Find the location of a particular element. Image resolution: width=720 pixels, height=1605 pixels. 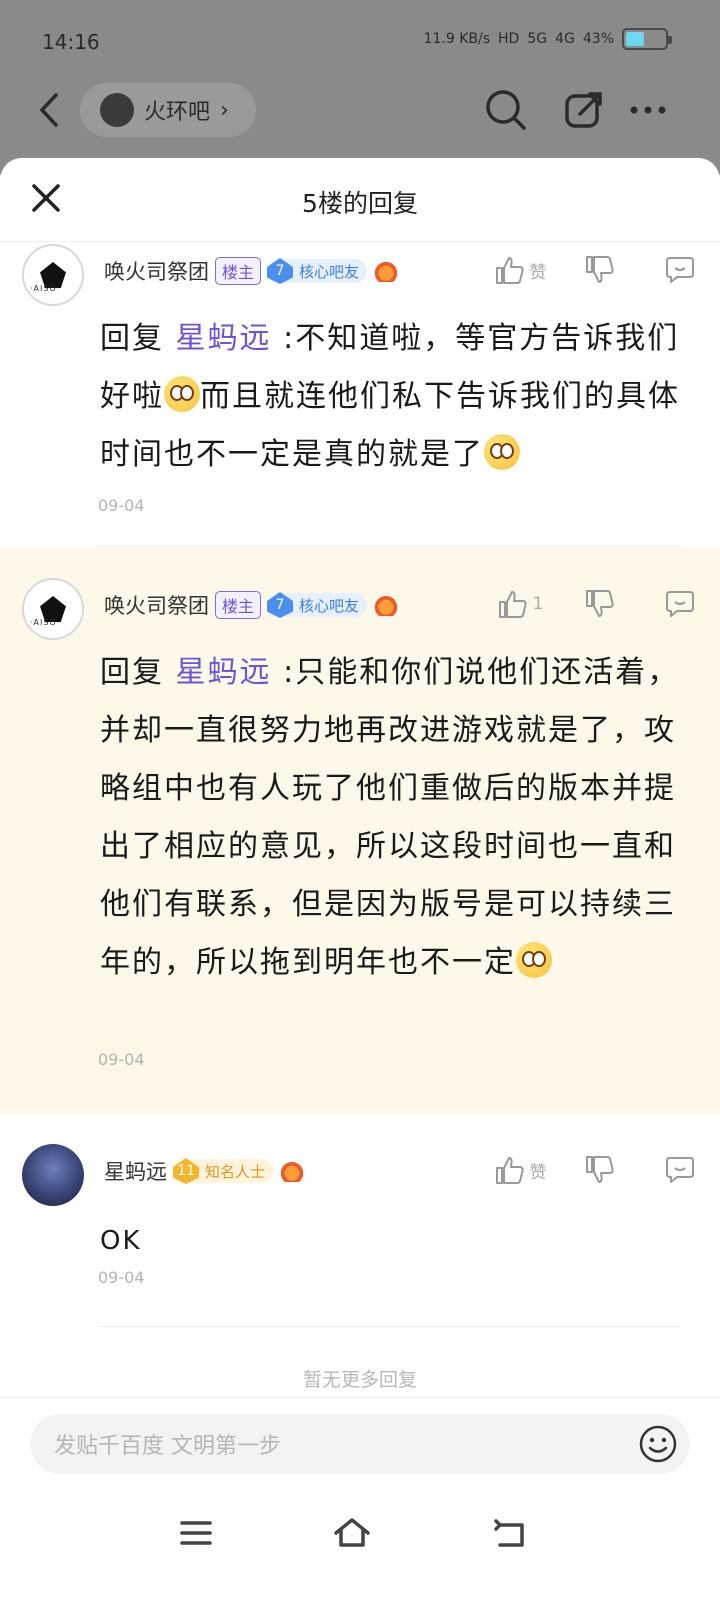

battery-percent: 43% is located at coordinates (598, 39).